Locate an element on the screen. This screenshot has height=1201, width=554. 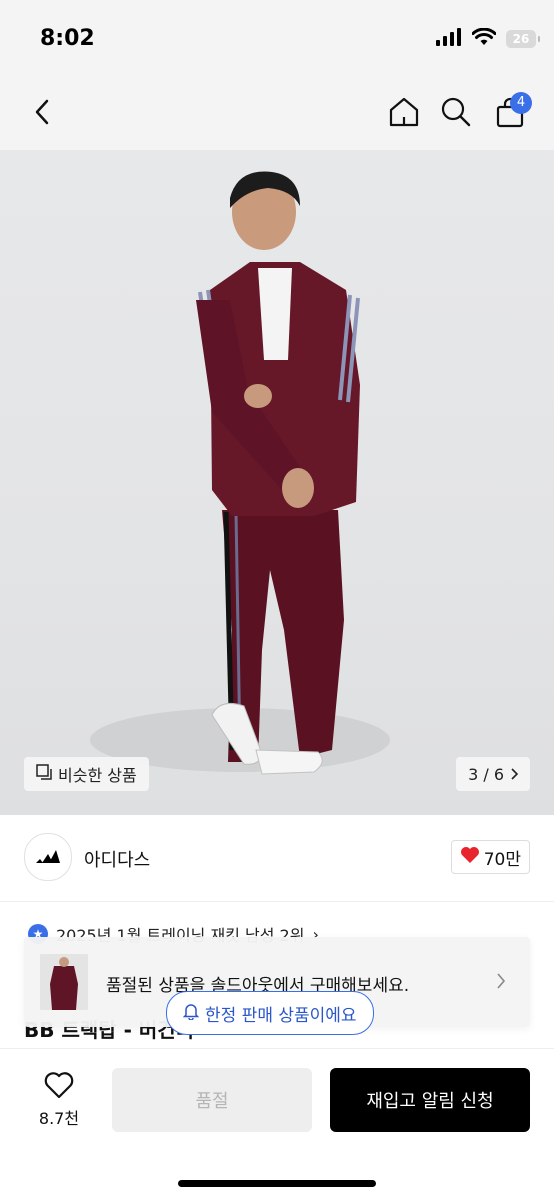
top-nav-bar: 4 is located at coordinates (277, 115).